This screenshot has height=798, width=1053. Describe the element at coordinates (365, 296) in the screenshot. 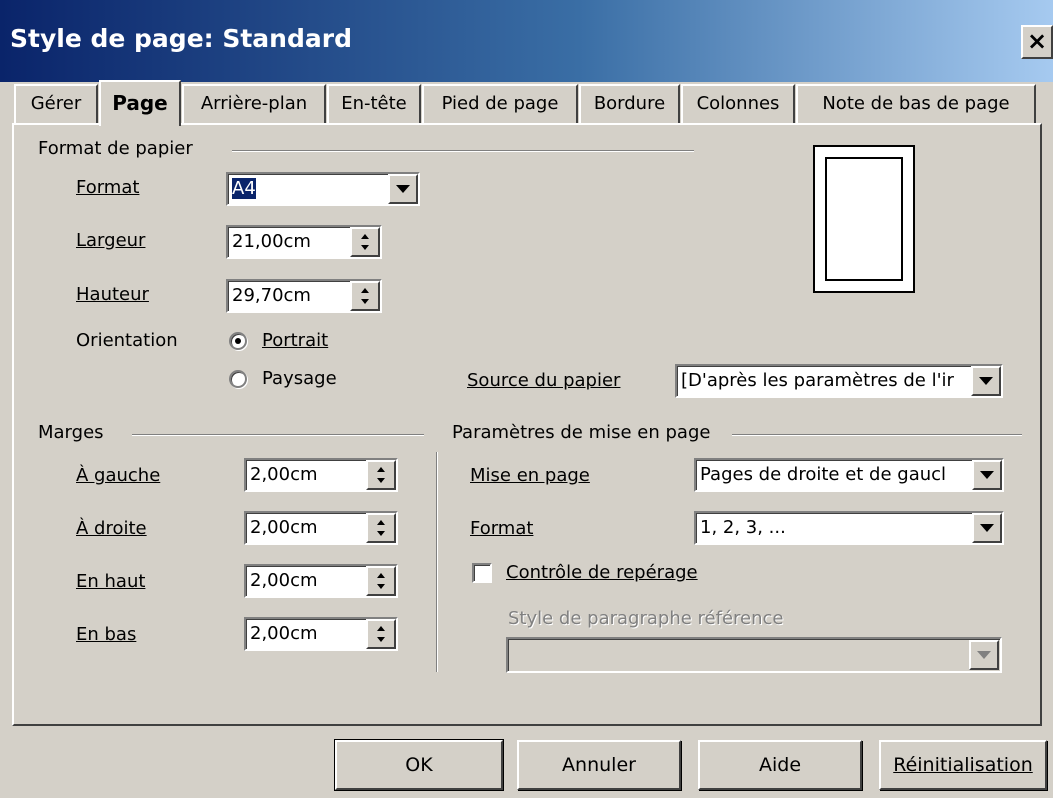

I see `height-spinner` at that location.